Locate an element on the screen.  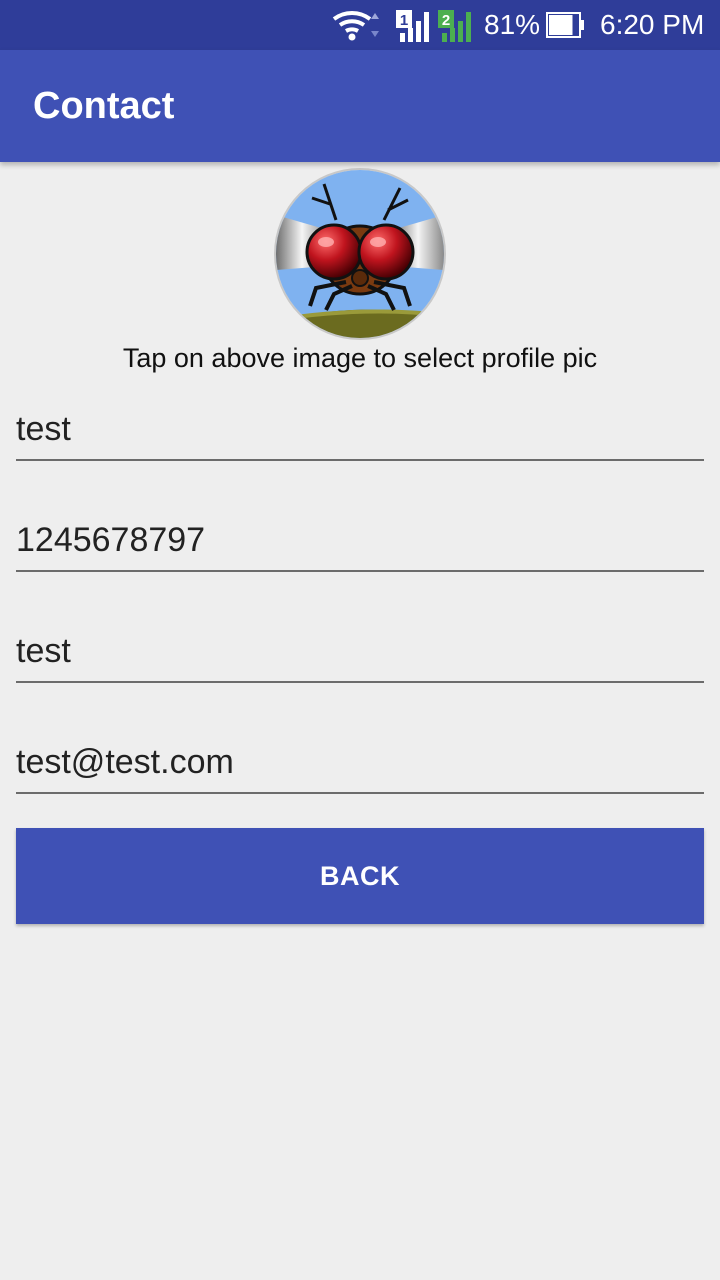
sim2-label: 2 is located at coordinates (446, 20).